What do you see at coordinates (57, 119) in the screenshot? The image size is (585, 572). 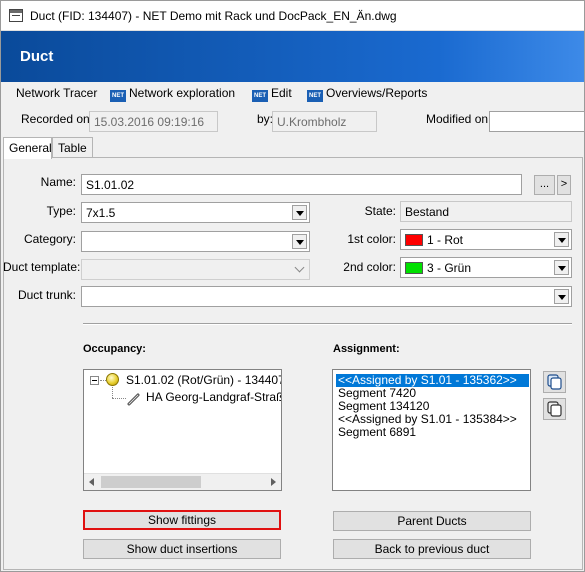 I see `recorded-on-label: Recorded on:` at bounding box center [57, 119].